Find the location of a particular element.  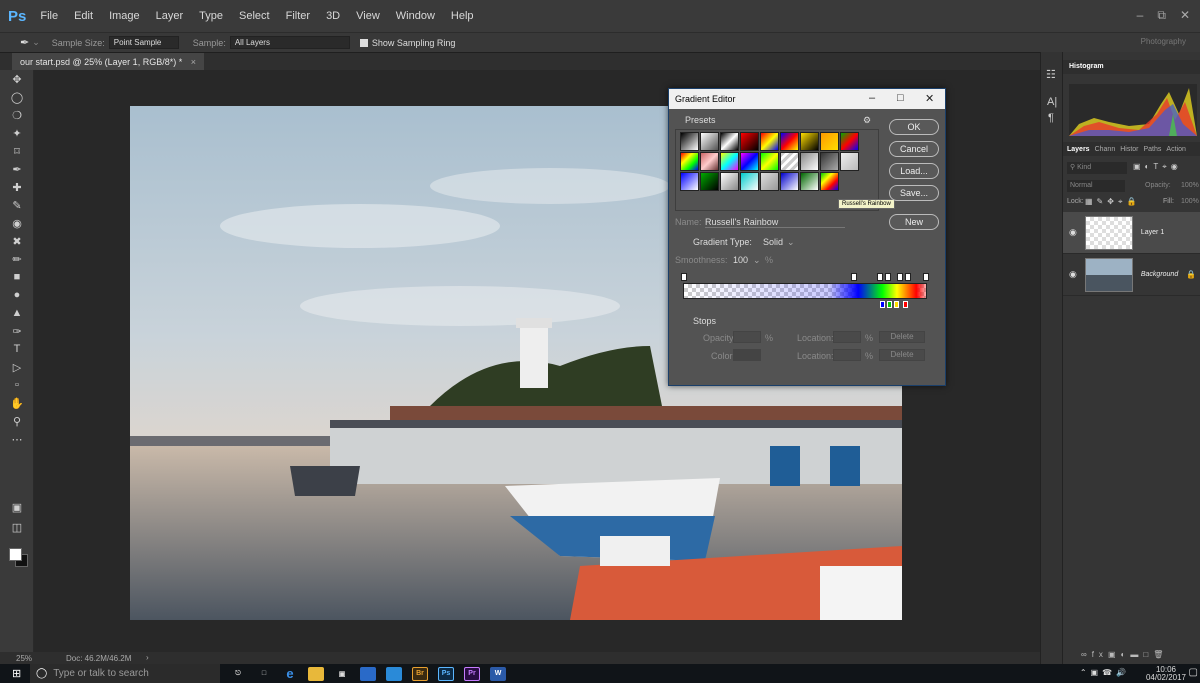

lock-icons: ▦✎✥⌖🔒 is located at coordinates (1112, 202).